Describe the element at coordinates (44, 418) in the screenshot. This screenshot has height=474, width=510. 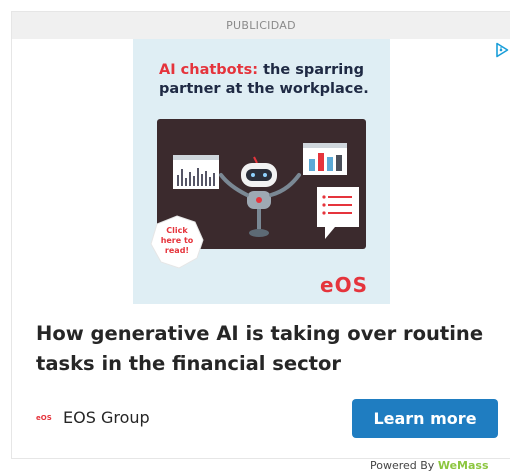
I see `advertiser-logo: eOS` at that location.